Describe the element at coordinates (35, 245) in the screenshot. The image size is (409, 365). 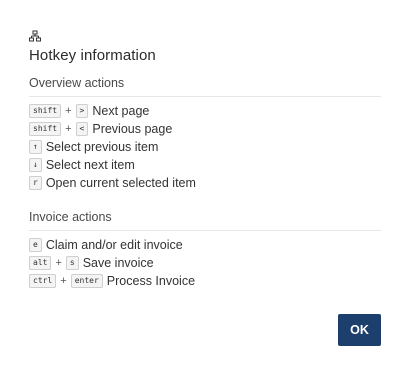
I see `key-cap: e` at that location.